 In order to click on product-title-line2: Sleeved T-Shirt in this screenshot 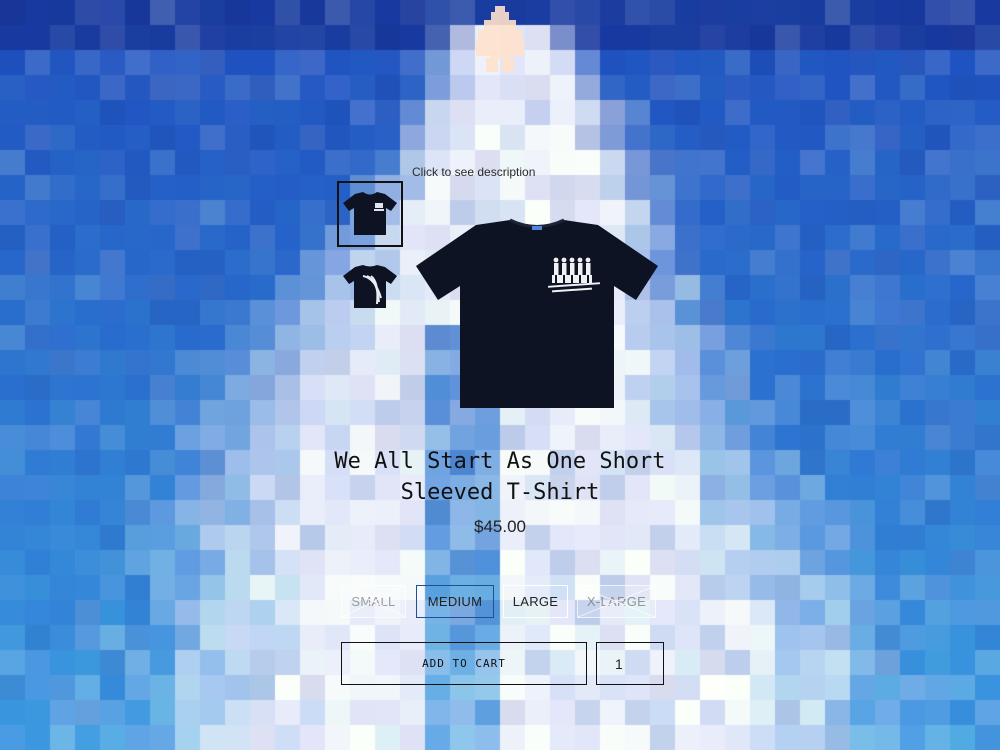, I will do `click(500, 492)`.